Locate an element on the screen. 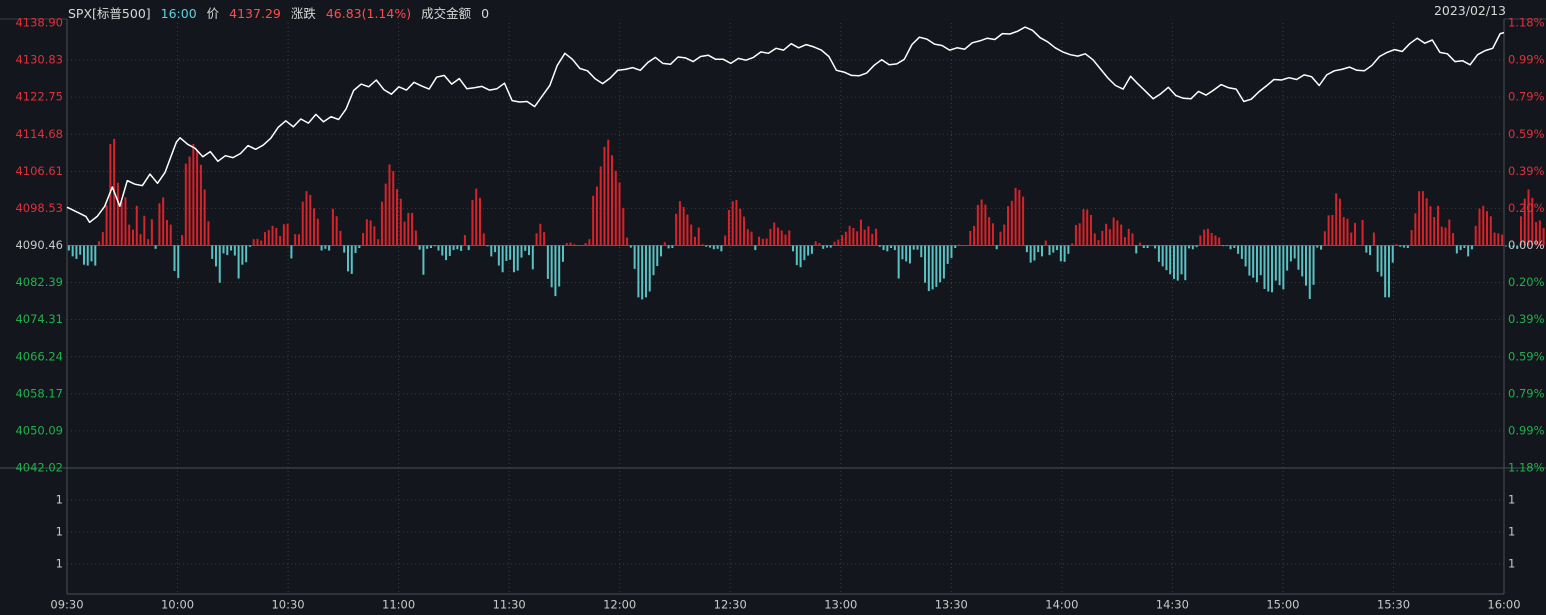  left-price-tick: 4122.75 is located at coordinates (39, 97).